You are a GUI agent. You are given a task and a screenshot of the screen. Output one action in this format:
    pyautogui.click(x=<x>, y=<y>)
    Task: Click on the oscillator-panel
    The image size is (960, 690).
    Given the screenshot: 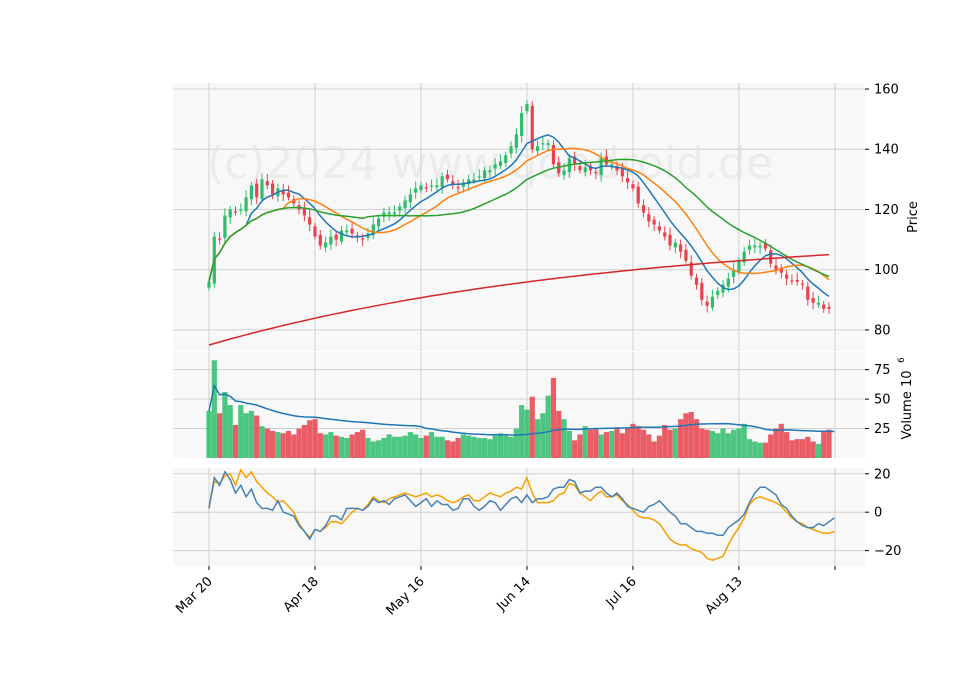 What is the action you would take?
    pyautogui.click(x=519, y=517)
    